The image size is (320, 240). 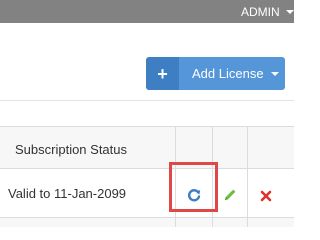 What do you see at coordinates (147, 100) in the screenshot?
I see `section-divider` at bounding box center [147, 100].